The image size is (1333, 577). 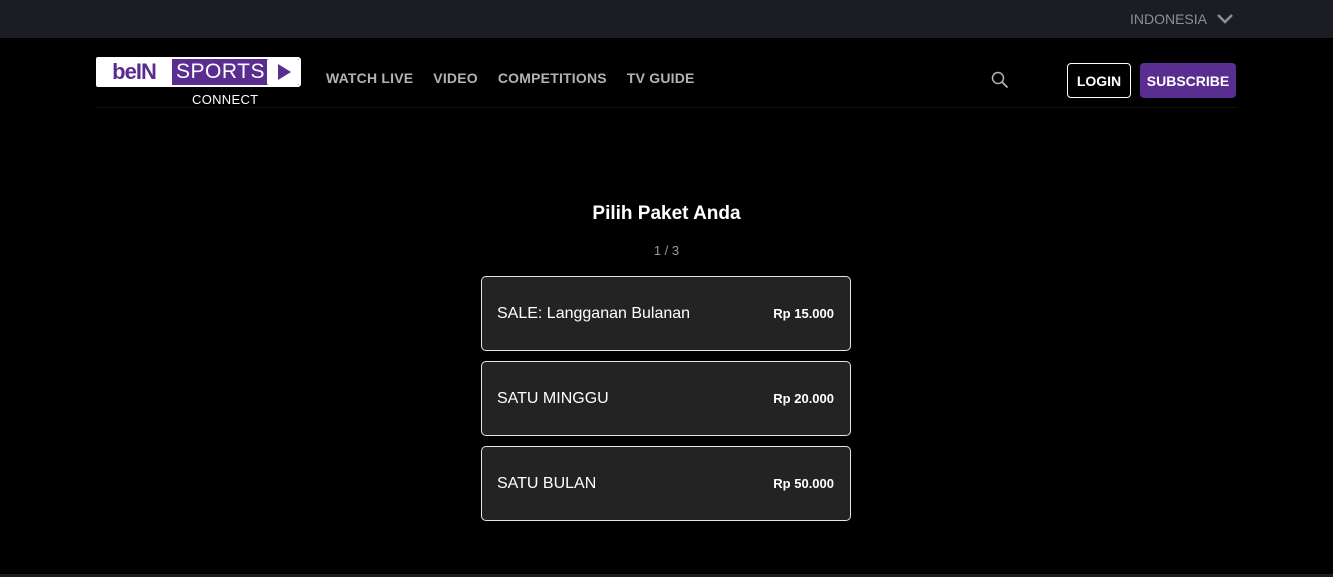 What do you see at coordinates (134, 72) in the screenshot?
I see `logo-bein-text: beIN` at bounding box center [134, 72].